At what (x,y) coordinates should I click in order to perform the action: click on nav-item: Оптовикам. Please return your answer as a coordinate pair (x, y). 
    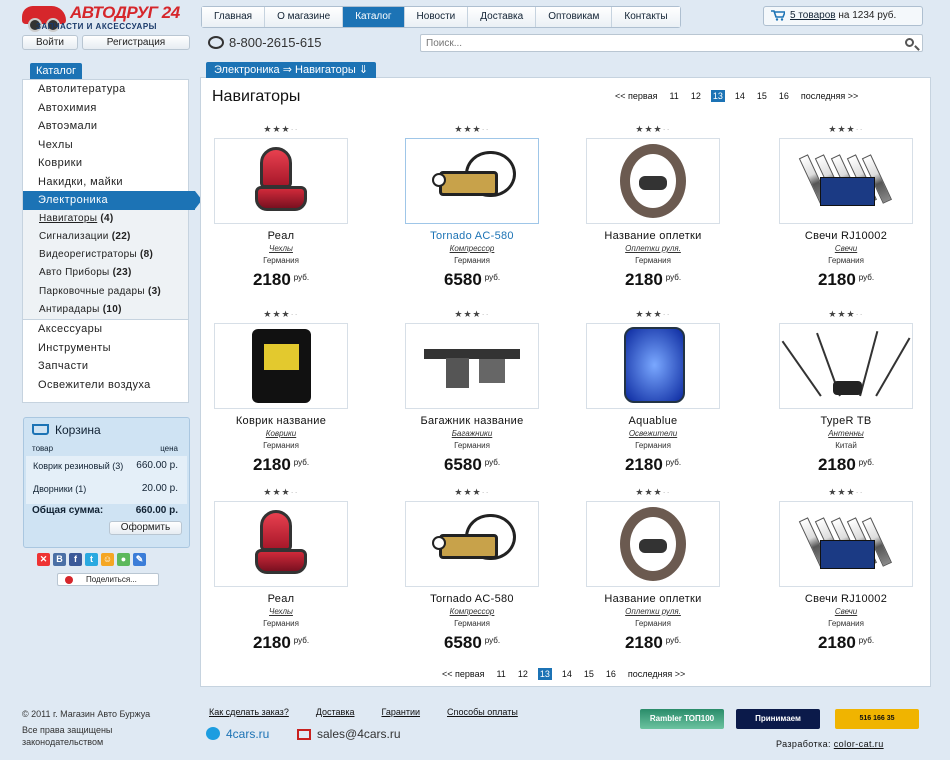
    Looking at the image, I should click on (574, 17).